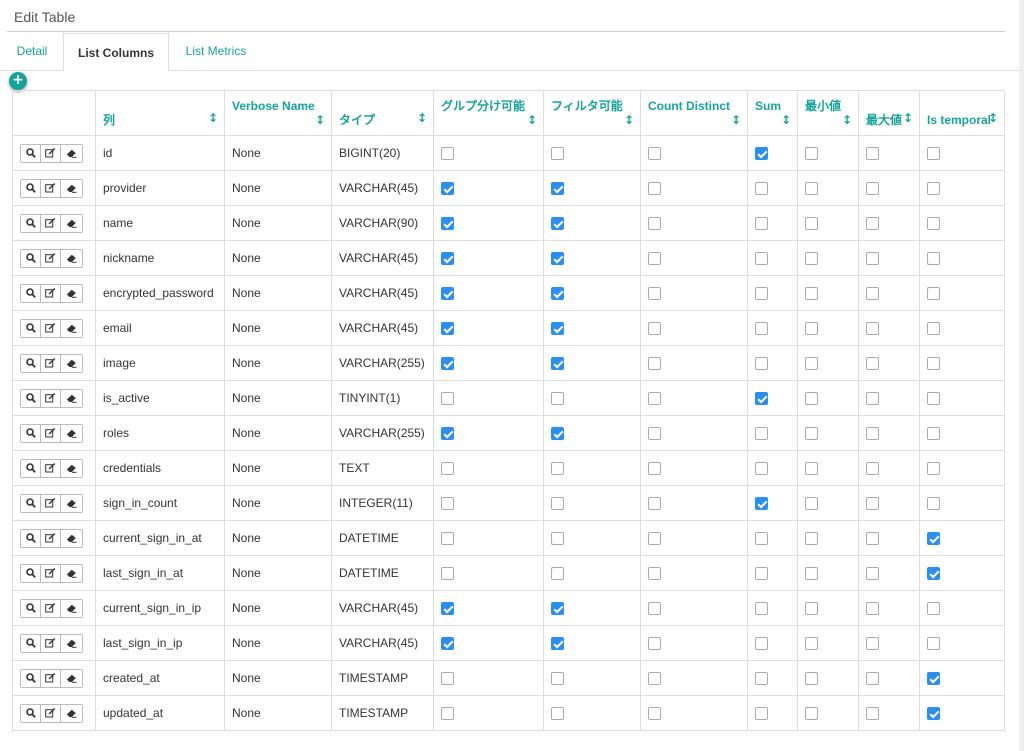  Describe the element at coordinates (962, 113) in the screenshot. I see `header-is-temporal: Is temporal ↕` at that location.